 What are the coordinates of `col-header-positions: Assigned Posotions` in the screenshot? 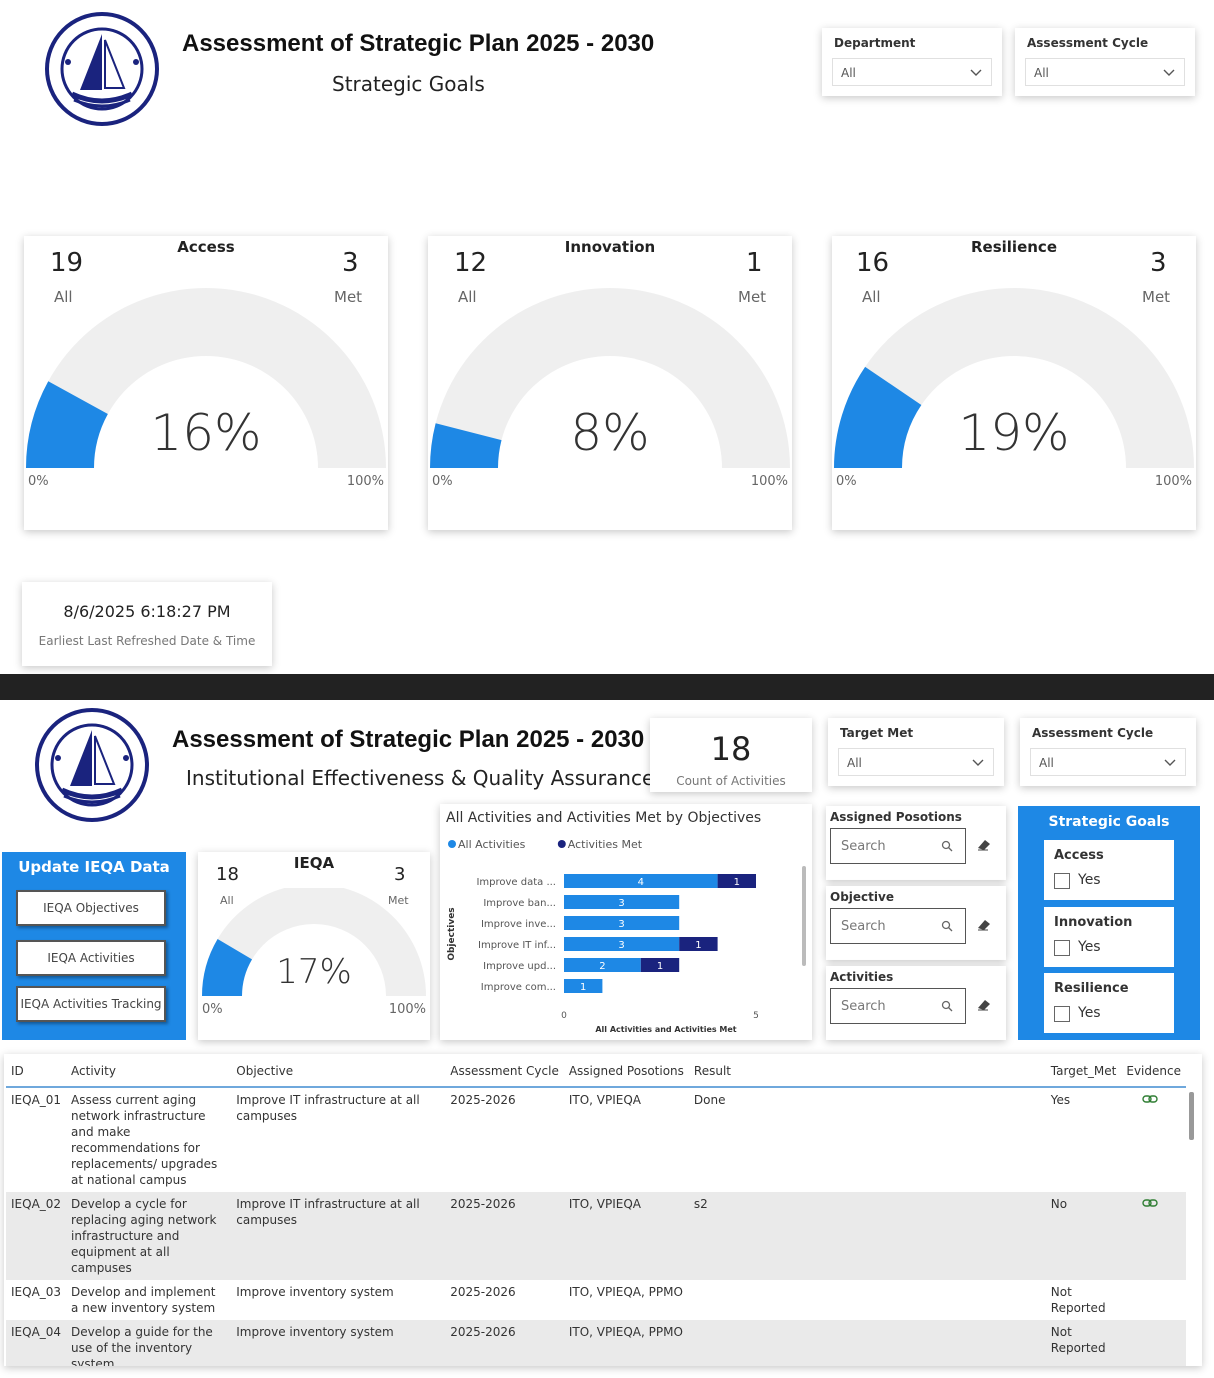 It's located at (626, 1073).